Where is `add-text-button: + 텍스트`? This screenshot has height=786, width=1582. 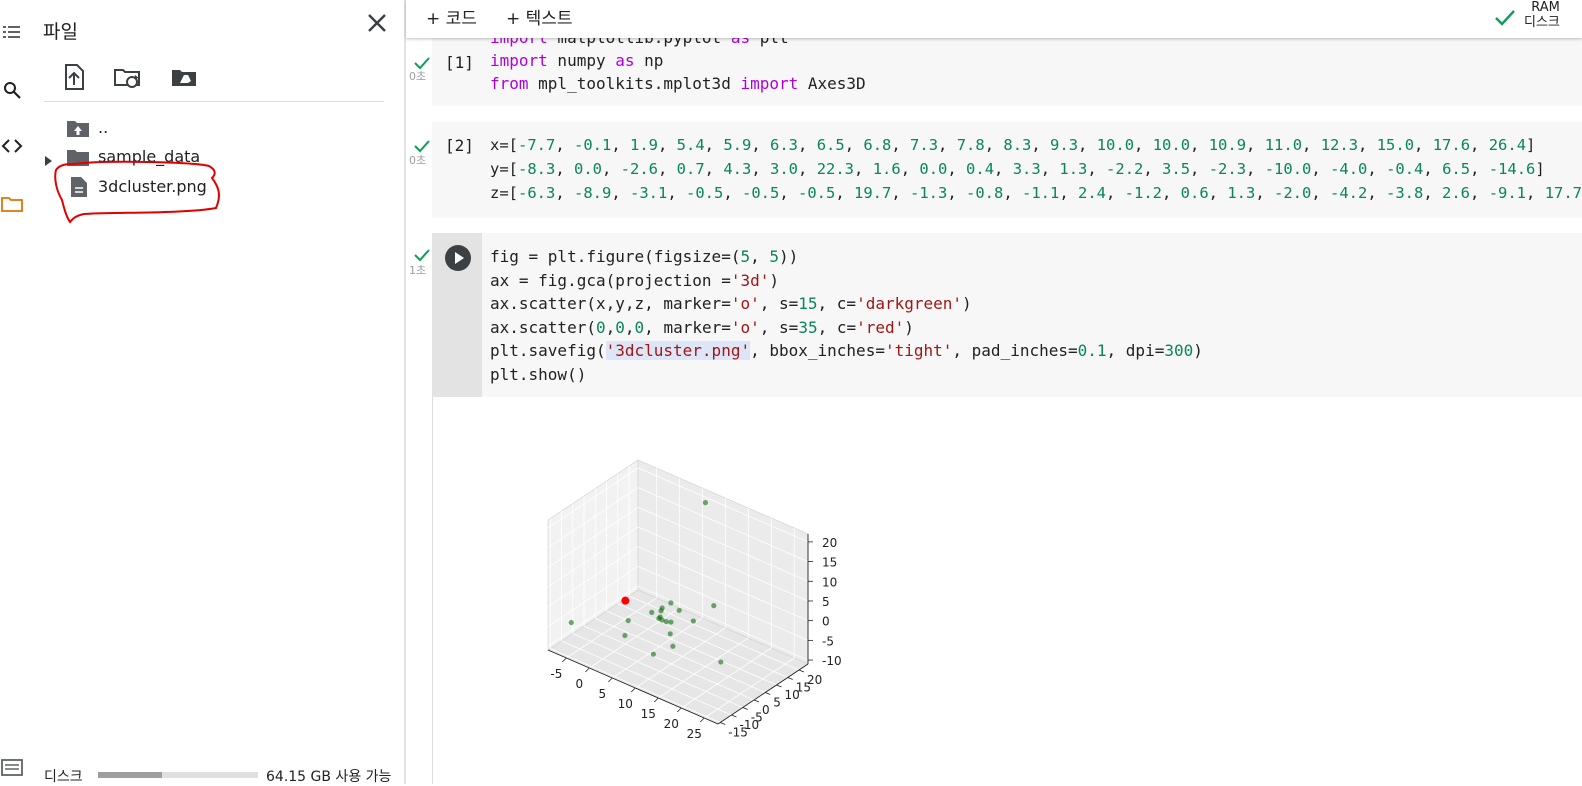 add-text-button: + 텍스트 is located at coordinates (539, 16).